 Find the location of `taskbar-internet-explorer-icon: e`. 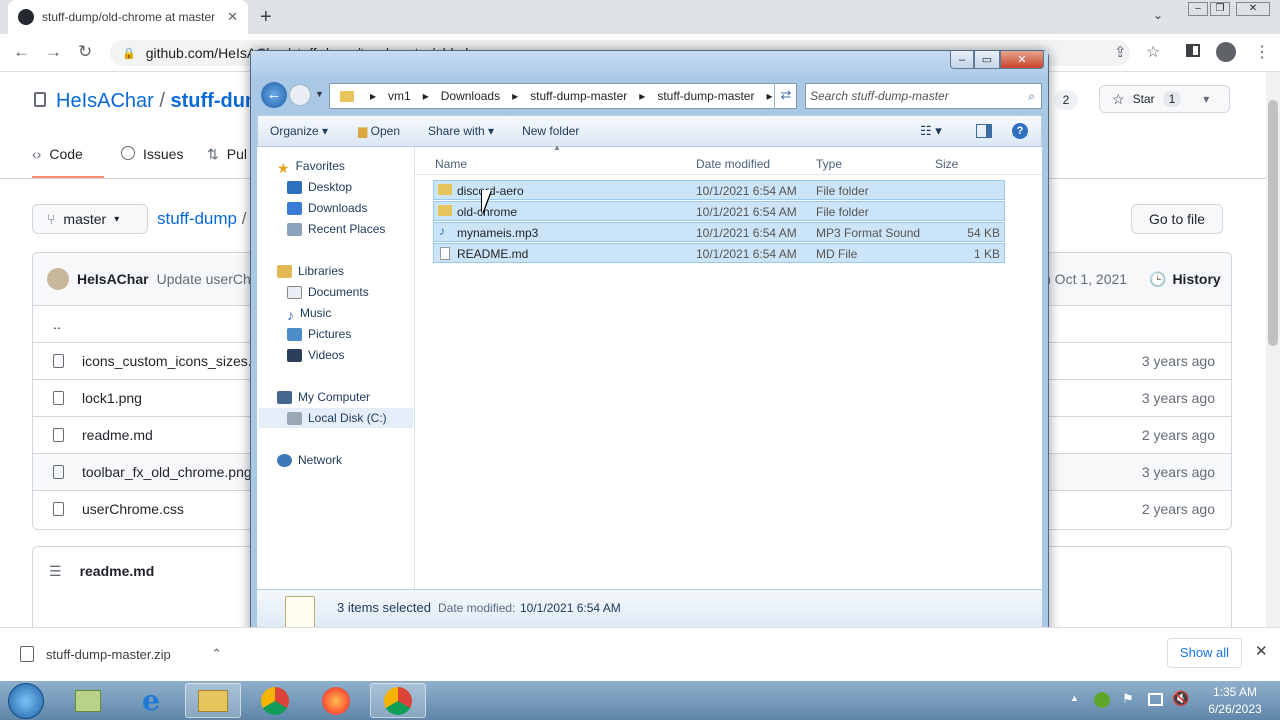

taskbar-internet-explorer-icon: e is located at coordinates (151, 700).